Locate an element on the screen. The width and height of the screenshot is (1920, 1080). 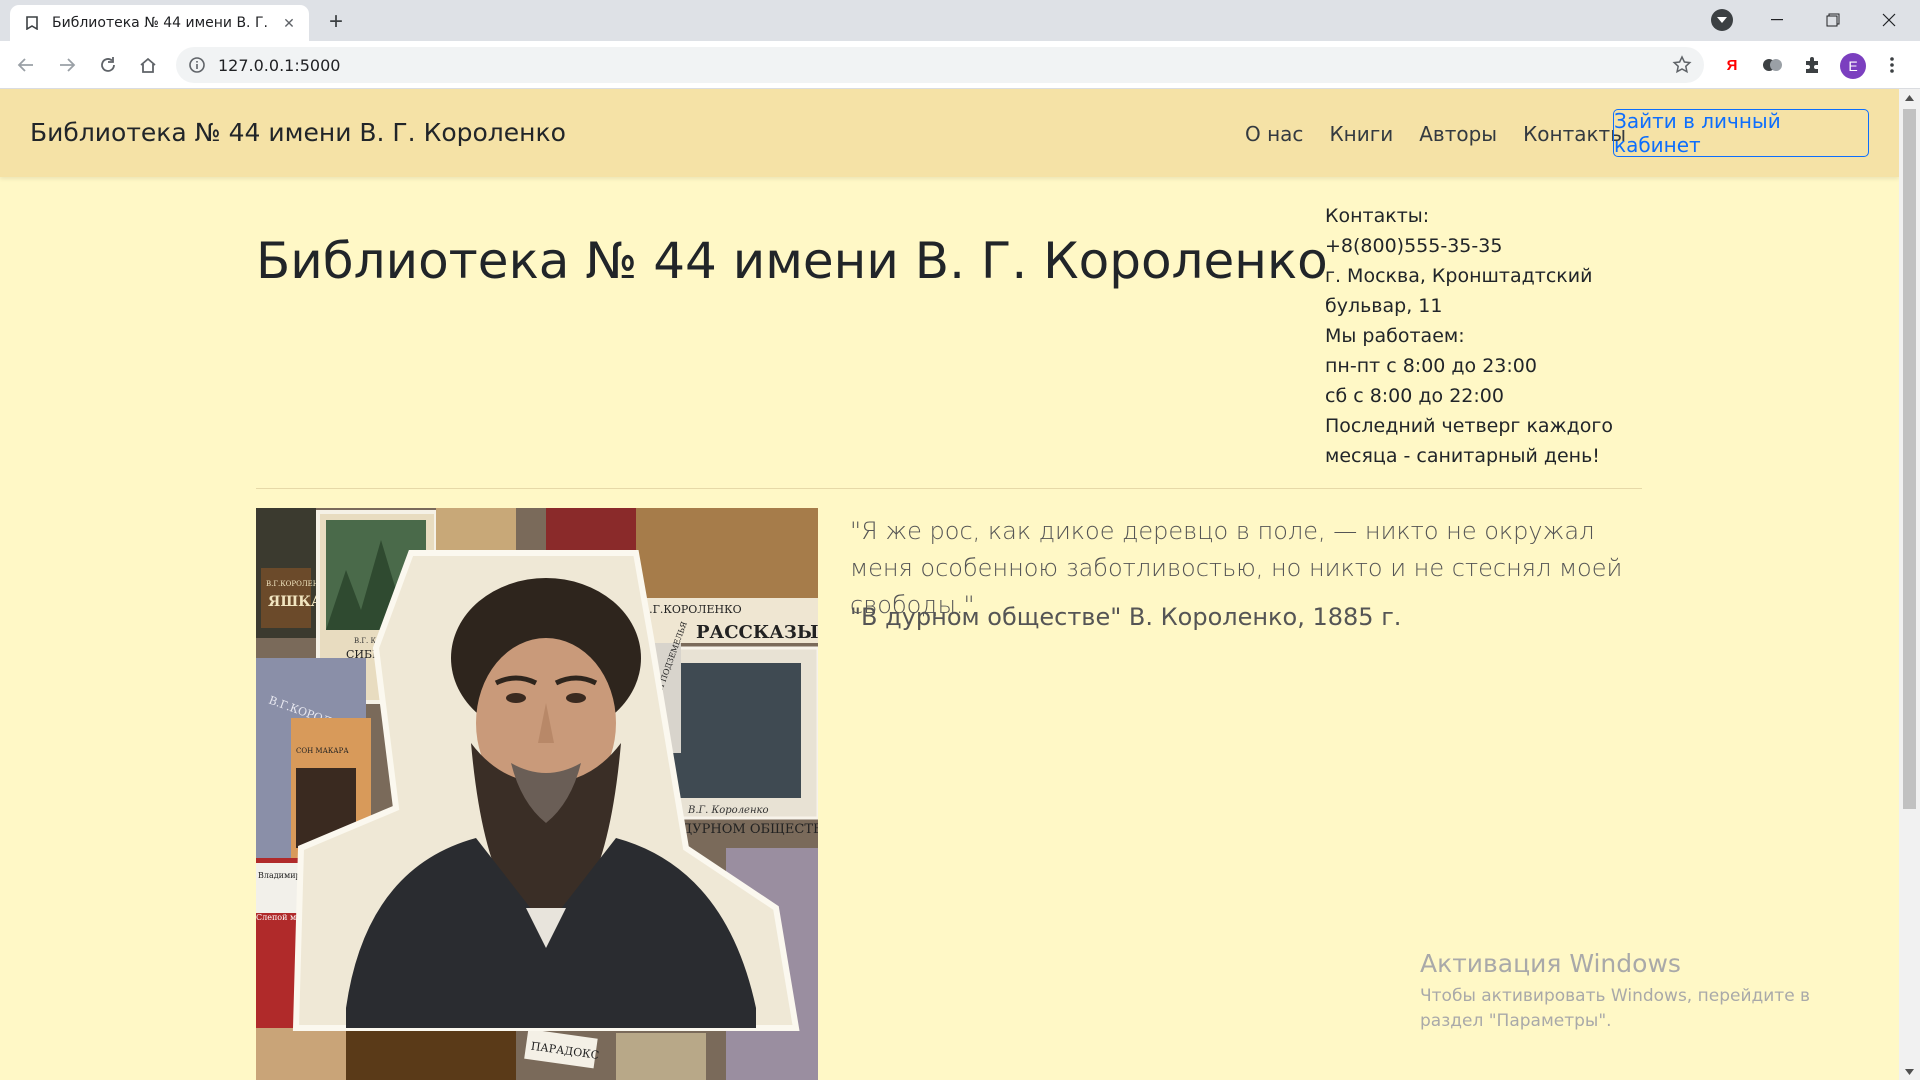
nav-links: О нас Книги Авторы Контакты is located at coordinates (1435, 134).